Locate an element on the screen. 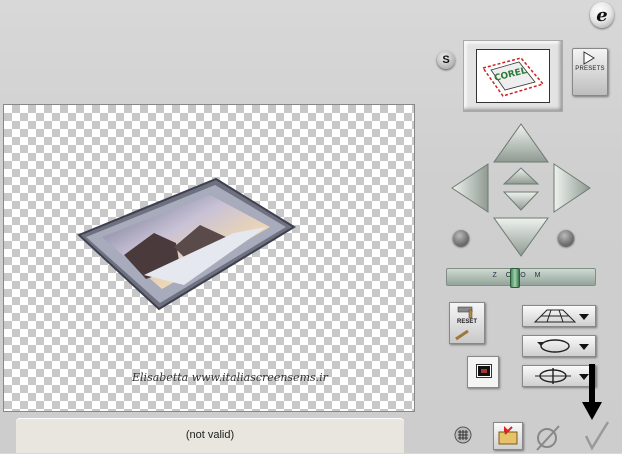 The image size is (622, 454). preview-image: COREL is located at coordinates (513, 76).